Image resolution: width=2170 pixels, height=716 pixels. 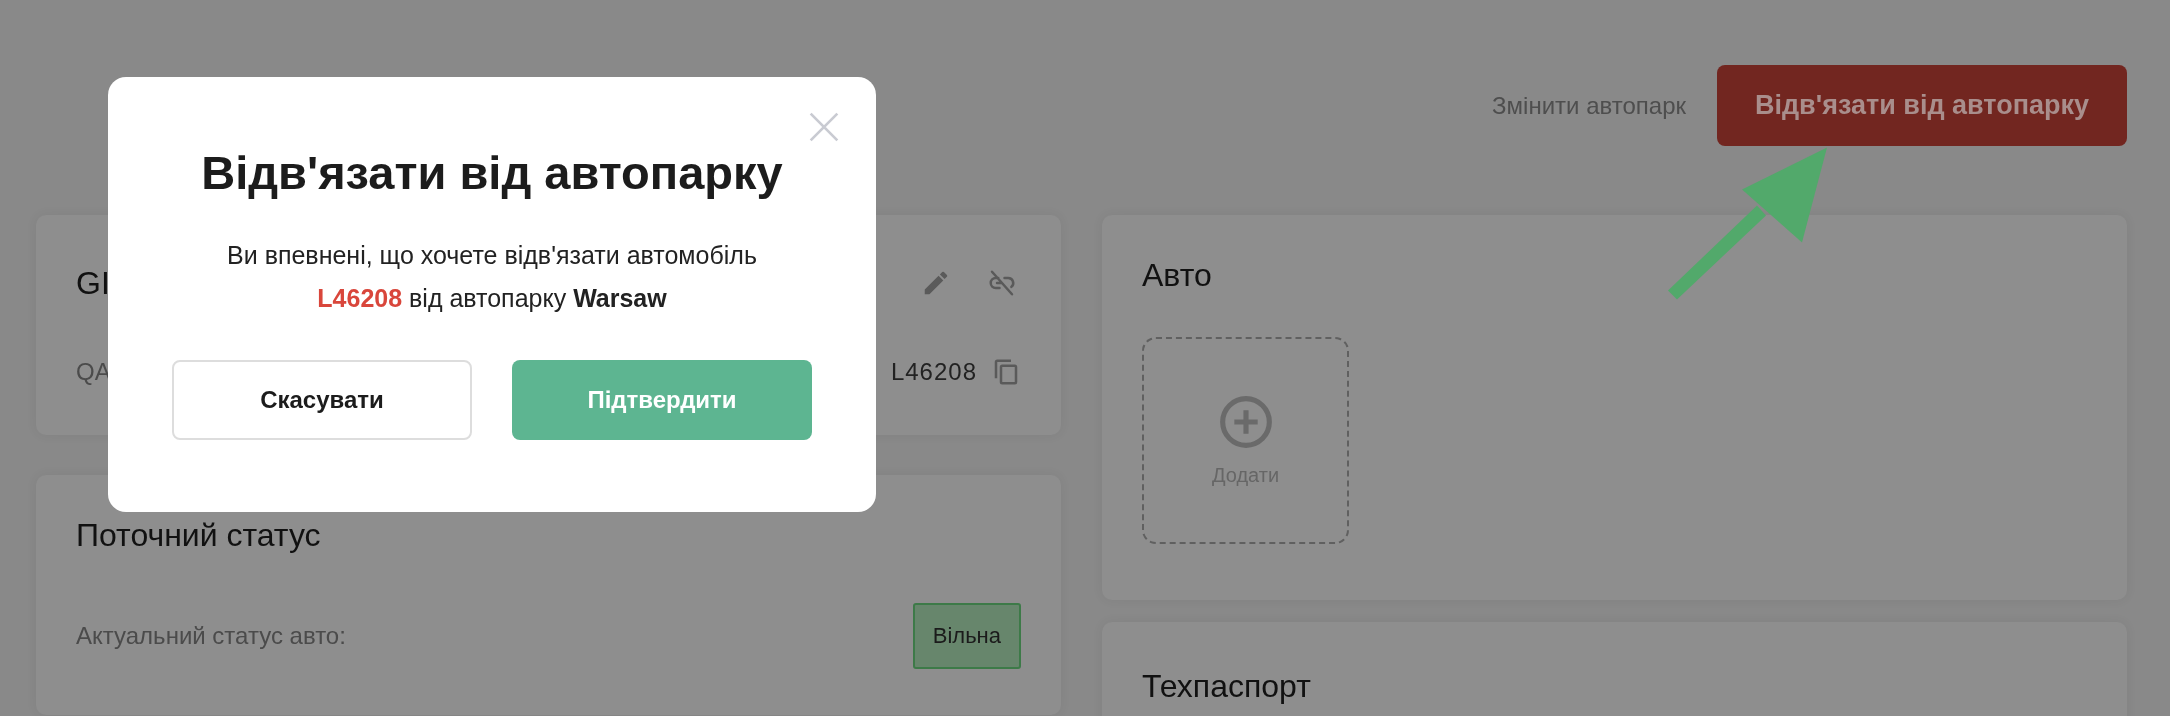 I want to click on unlink-icon, so click(x=1002, y=283).